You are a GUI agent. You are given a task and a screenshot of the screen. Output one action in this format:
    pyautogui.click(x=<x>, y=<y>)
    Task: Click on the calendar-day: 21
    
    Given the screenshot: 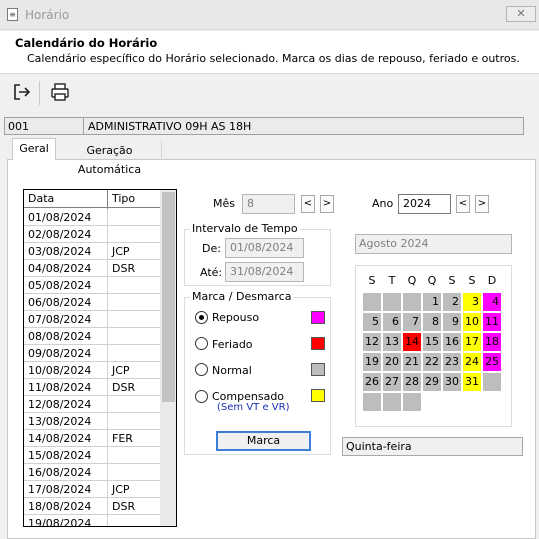 What is the action you would take?
    pyautogui.click(x=412, y=362)
    